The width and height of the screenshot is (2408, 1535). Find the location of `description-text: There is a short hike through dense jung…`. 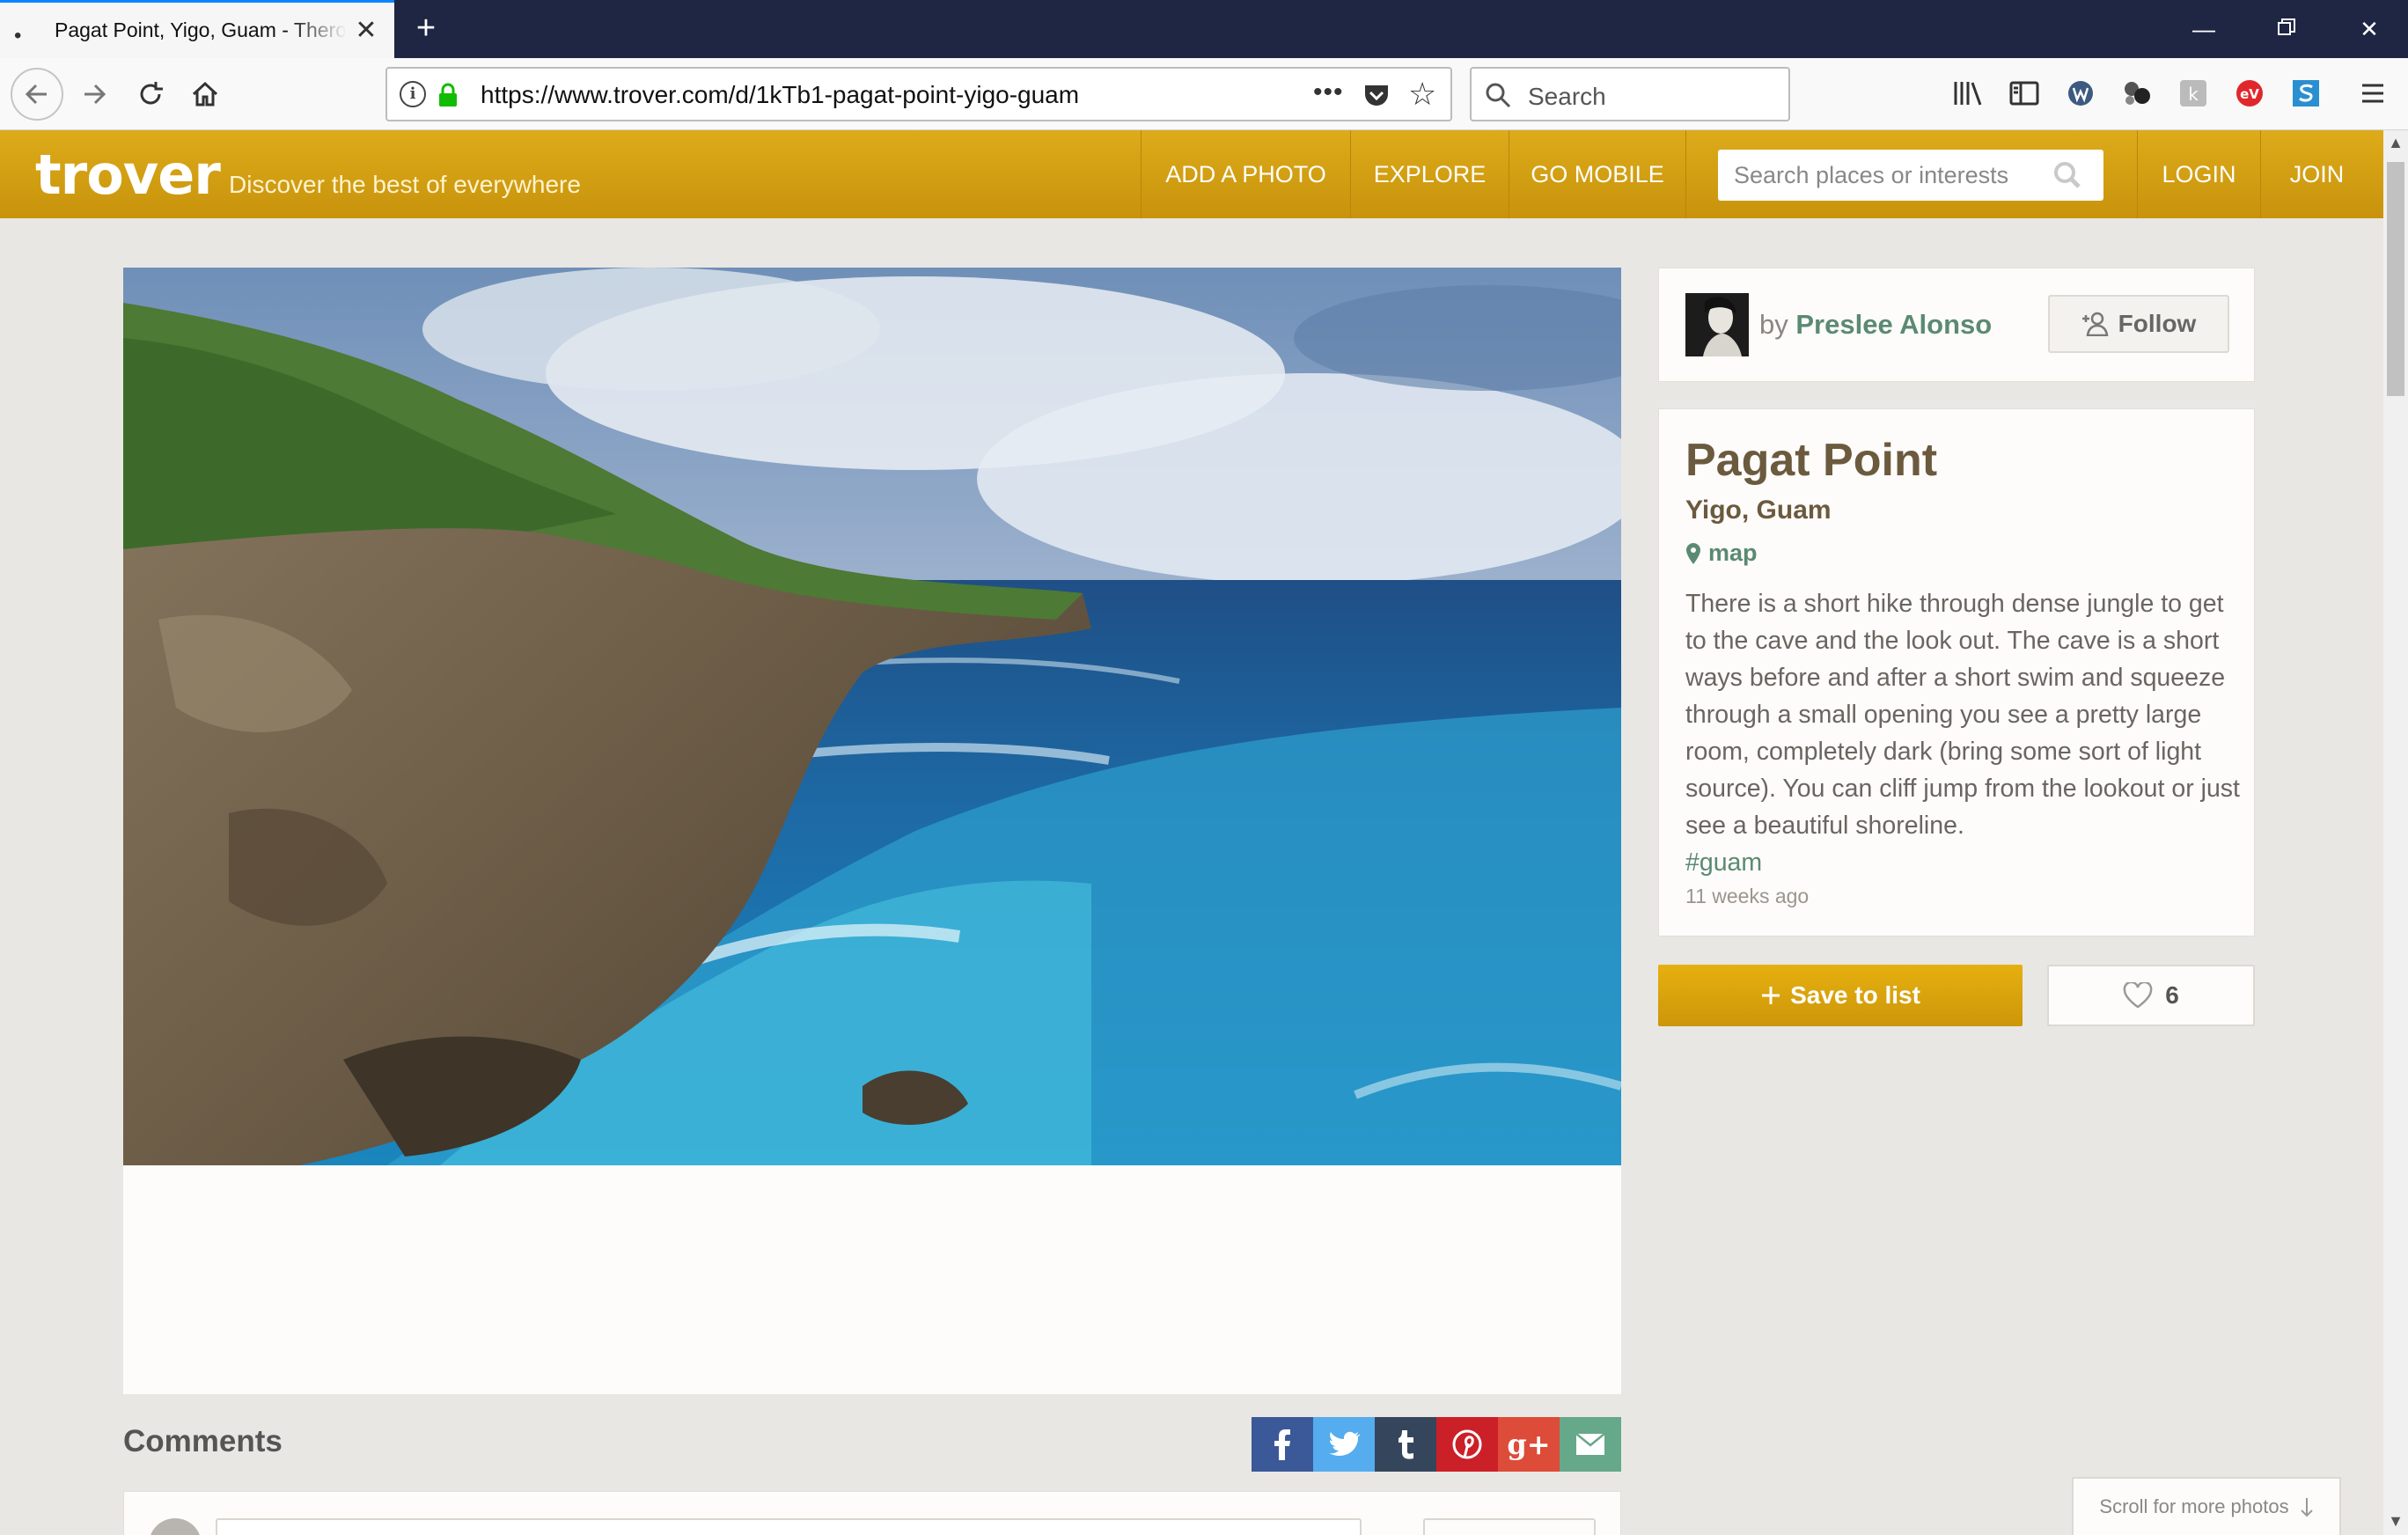

description-text: There is a short hike through dense jung… is located at coordinates (1962, 715).